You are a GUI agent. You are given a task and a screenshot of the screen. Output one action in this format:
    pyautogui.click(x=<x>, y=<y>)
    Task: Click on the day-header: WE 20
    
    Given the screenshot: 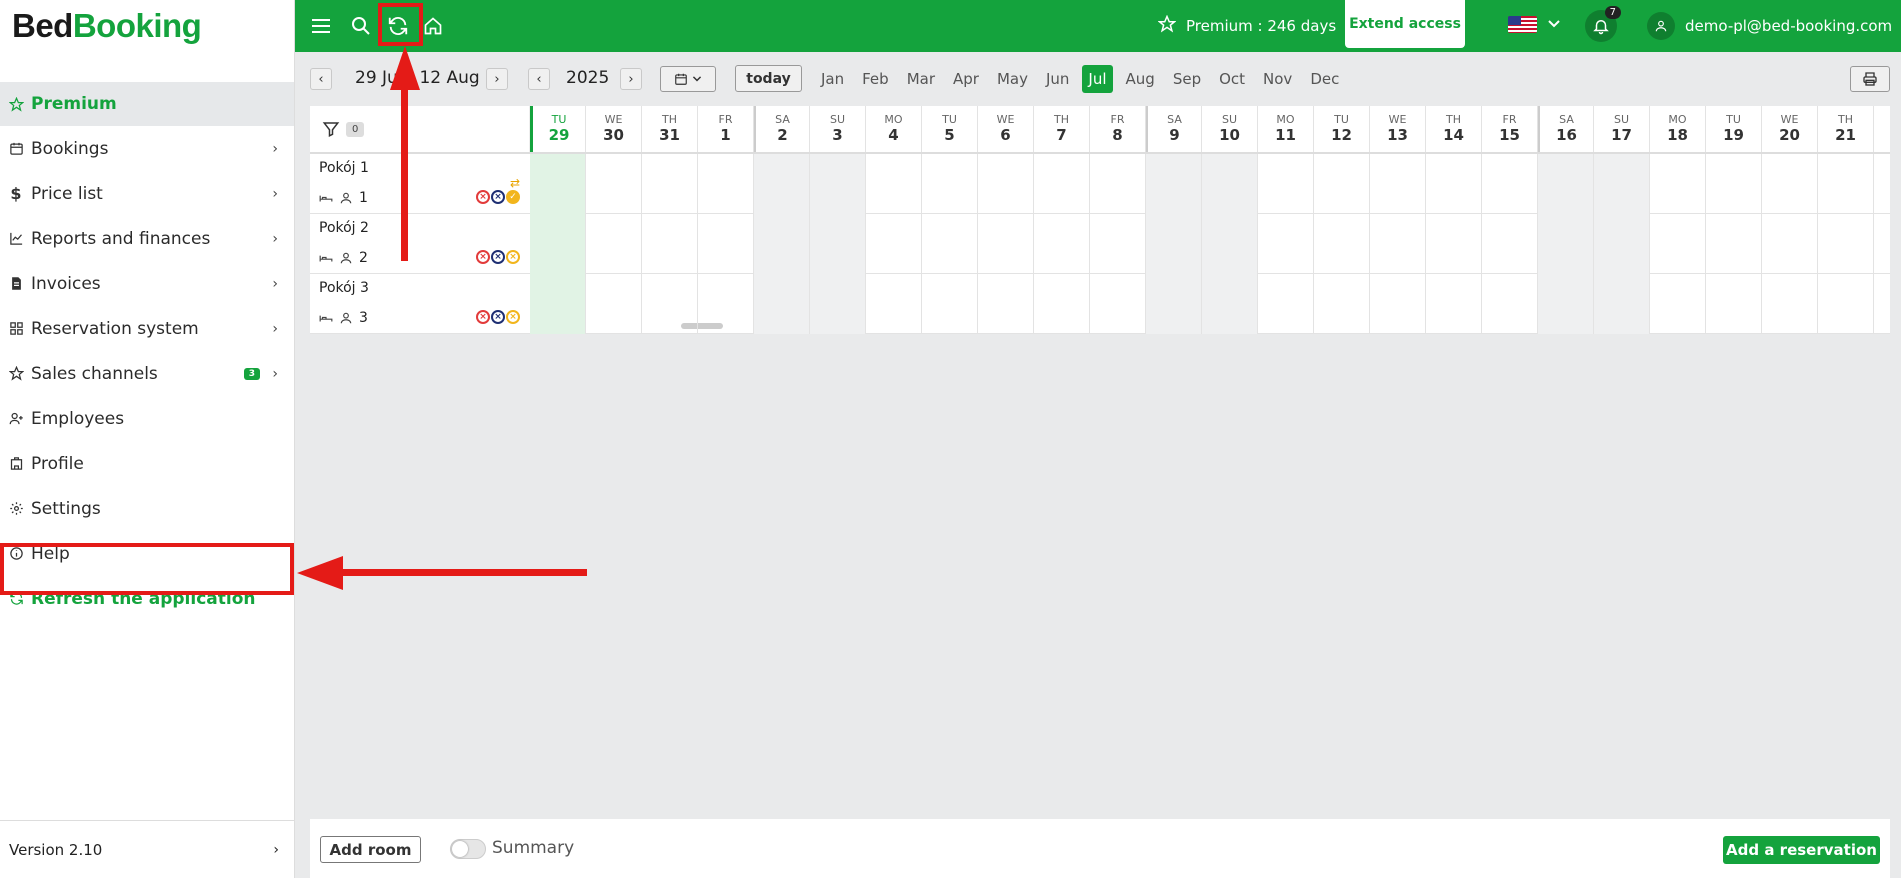 What is the action you would take?
    pyautogui.click(x=1790, y=129)
    